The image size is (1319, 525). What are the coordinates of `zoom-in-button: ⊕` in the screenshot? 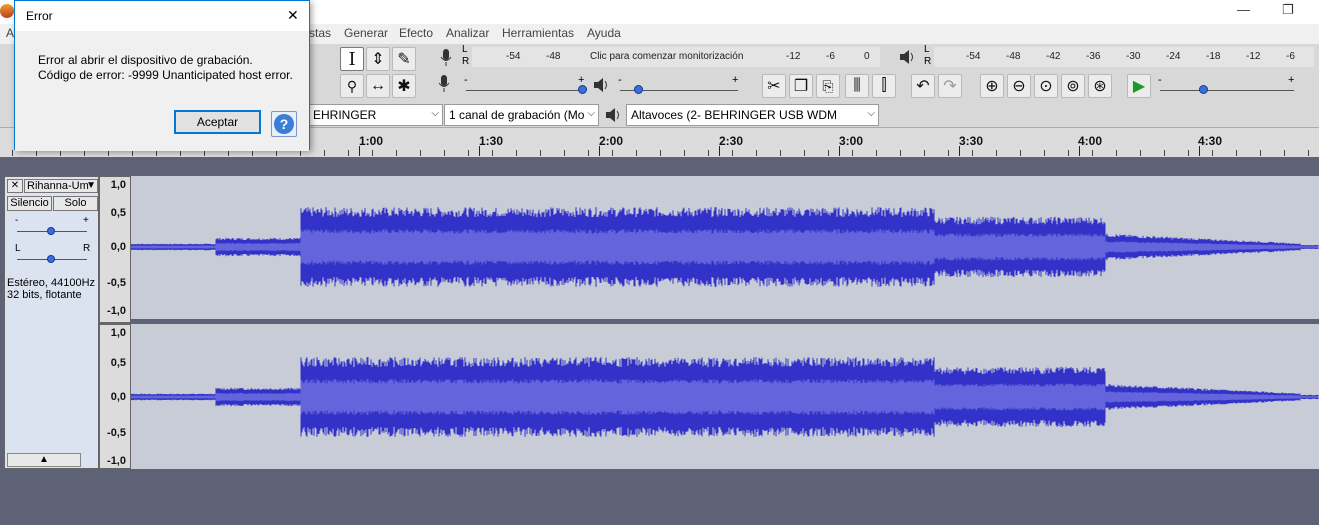 It's located at (992, 86).